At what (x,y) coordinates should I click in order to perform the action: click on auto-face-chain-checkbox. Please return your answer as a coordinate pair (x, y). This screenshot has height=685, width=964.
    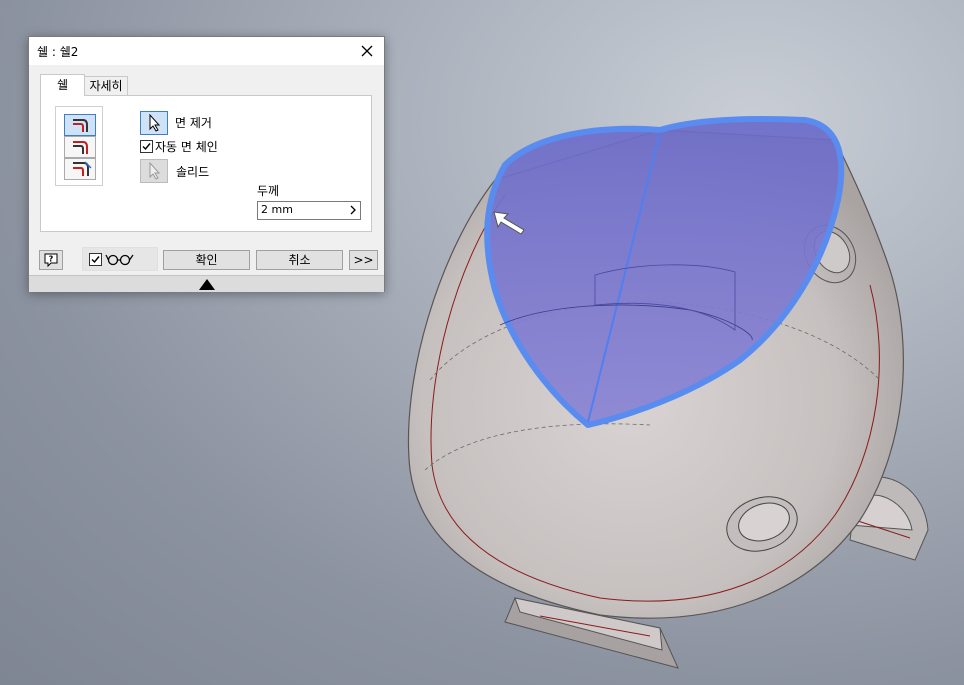
    Looking at the image, I should click on (146, 146).